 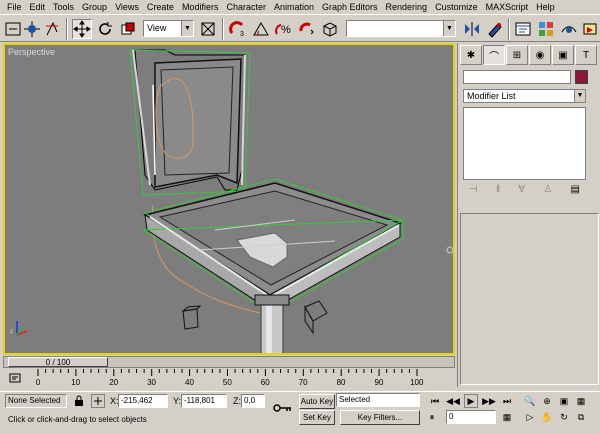 I want to click on next-frame-icon: ▶▶, so click(x=489, y=401).